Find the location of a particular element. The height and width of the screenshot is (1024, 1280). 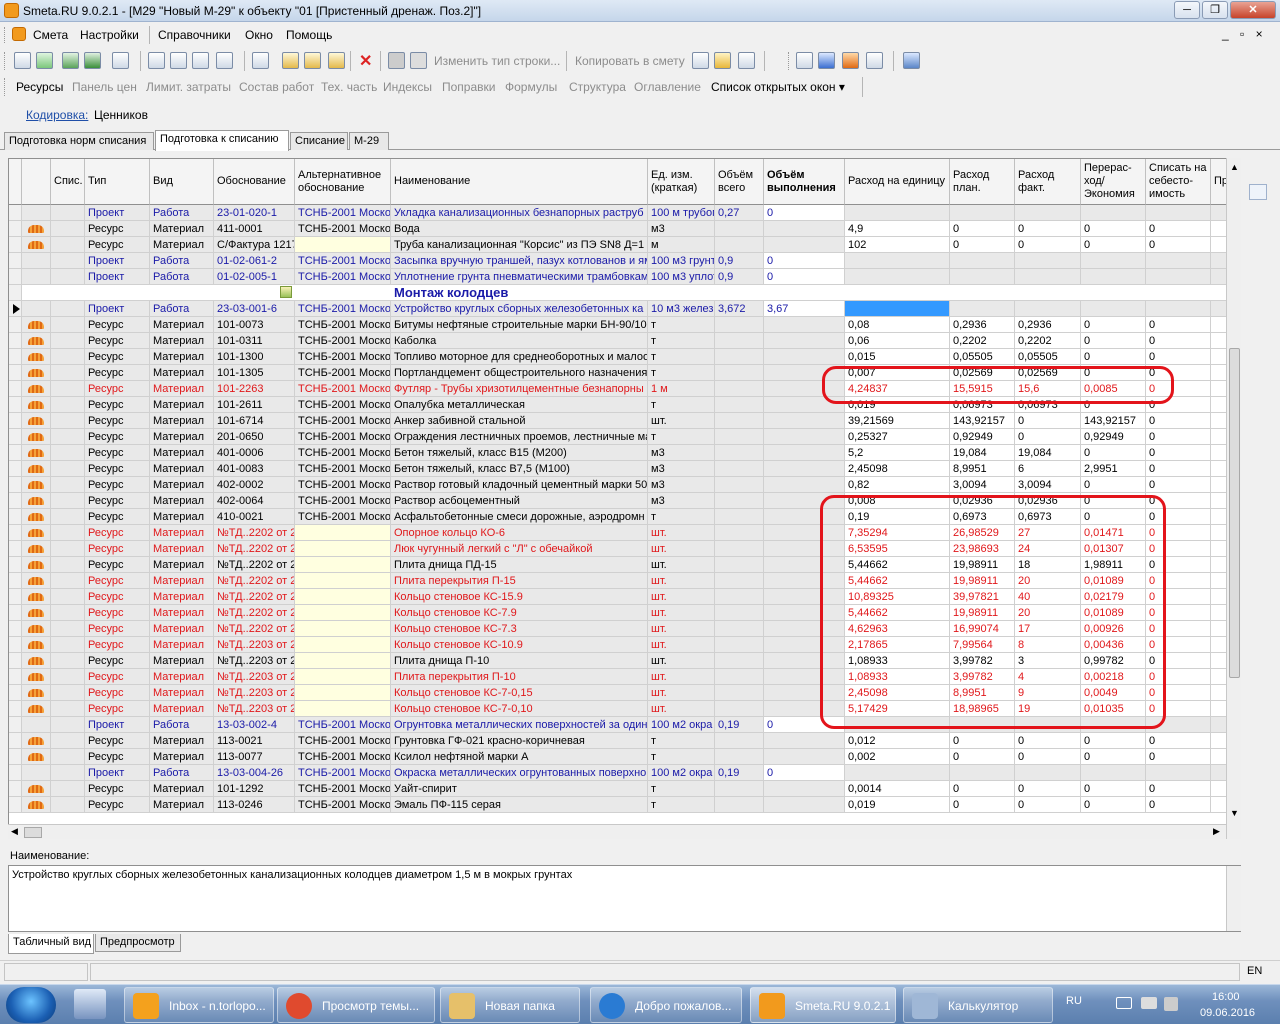

tech-part-button: Тех. часть is located at coordinates (349, 87).